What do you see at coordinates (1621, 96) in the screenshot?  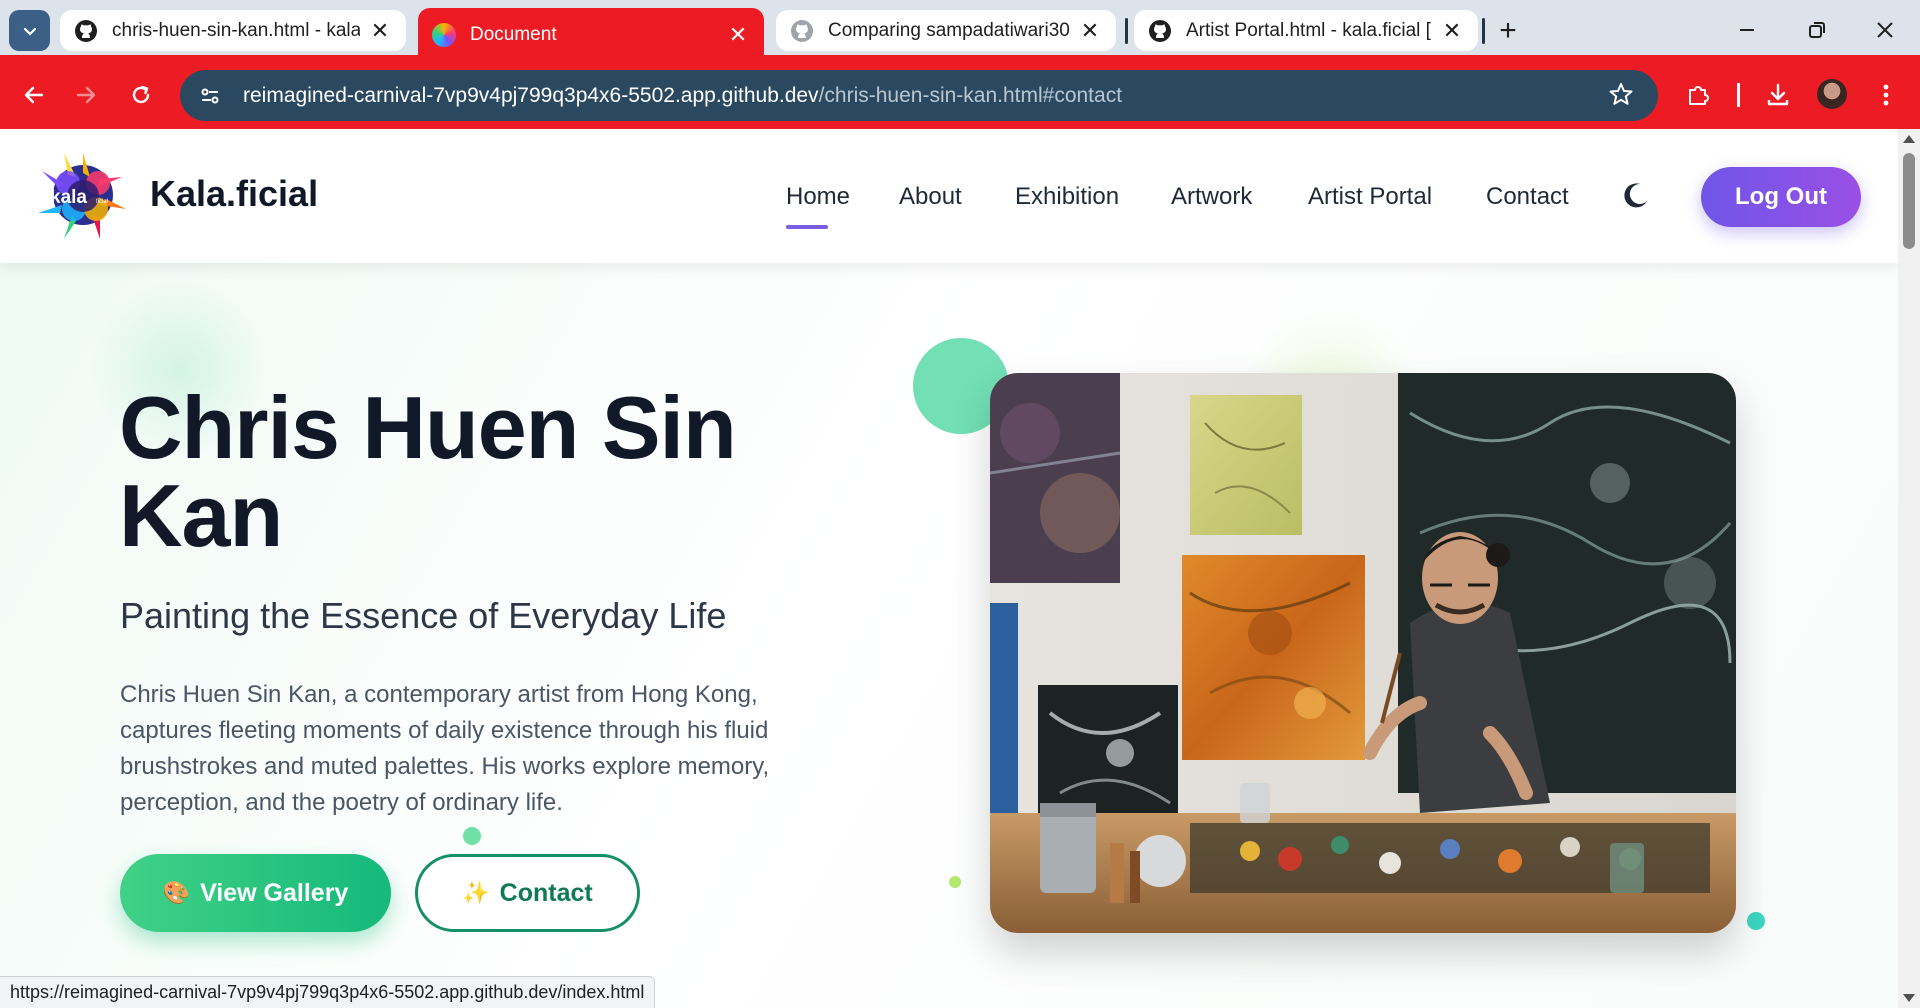 I see `bookmark-star-icon` at bounding box center [1621, 96].